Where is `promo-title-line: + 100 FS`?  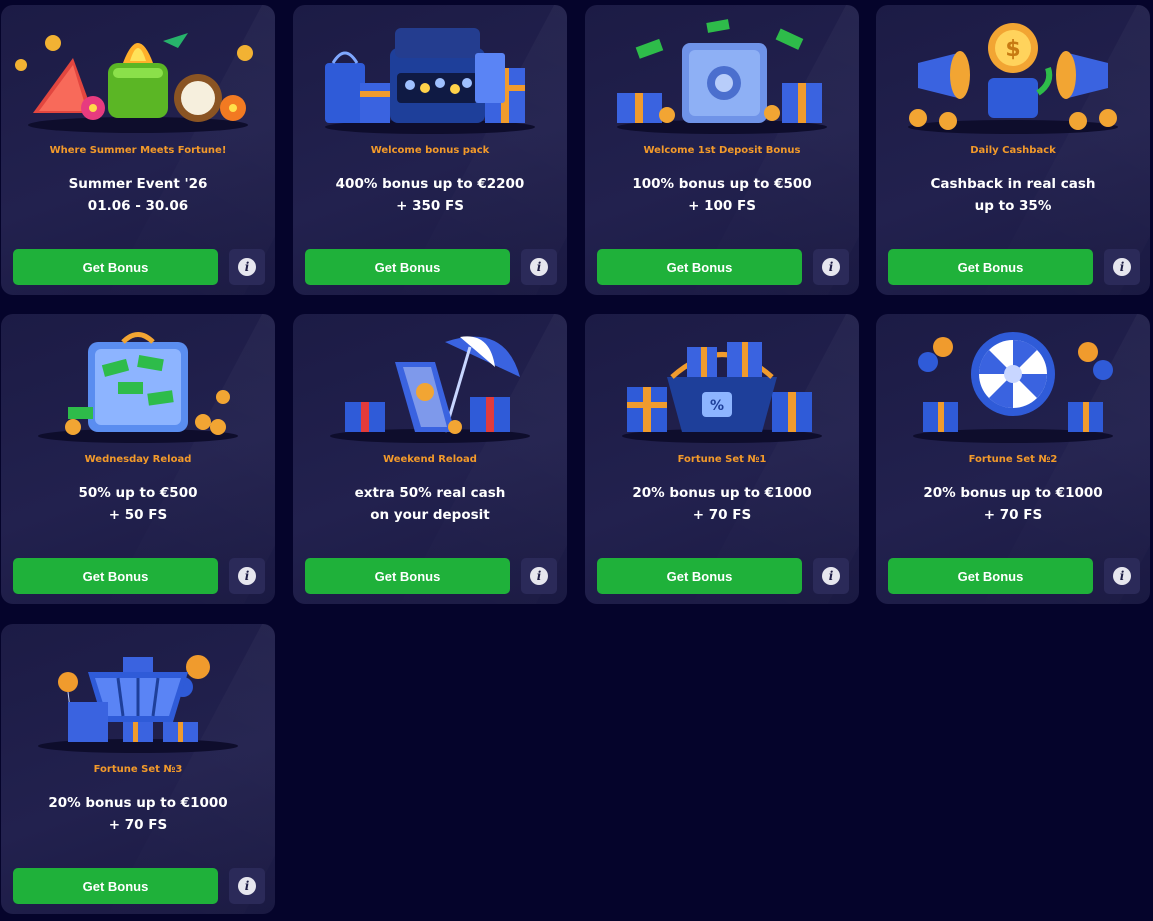 promo-title-line: + 100 FS is located at coordinates (722, 206).